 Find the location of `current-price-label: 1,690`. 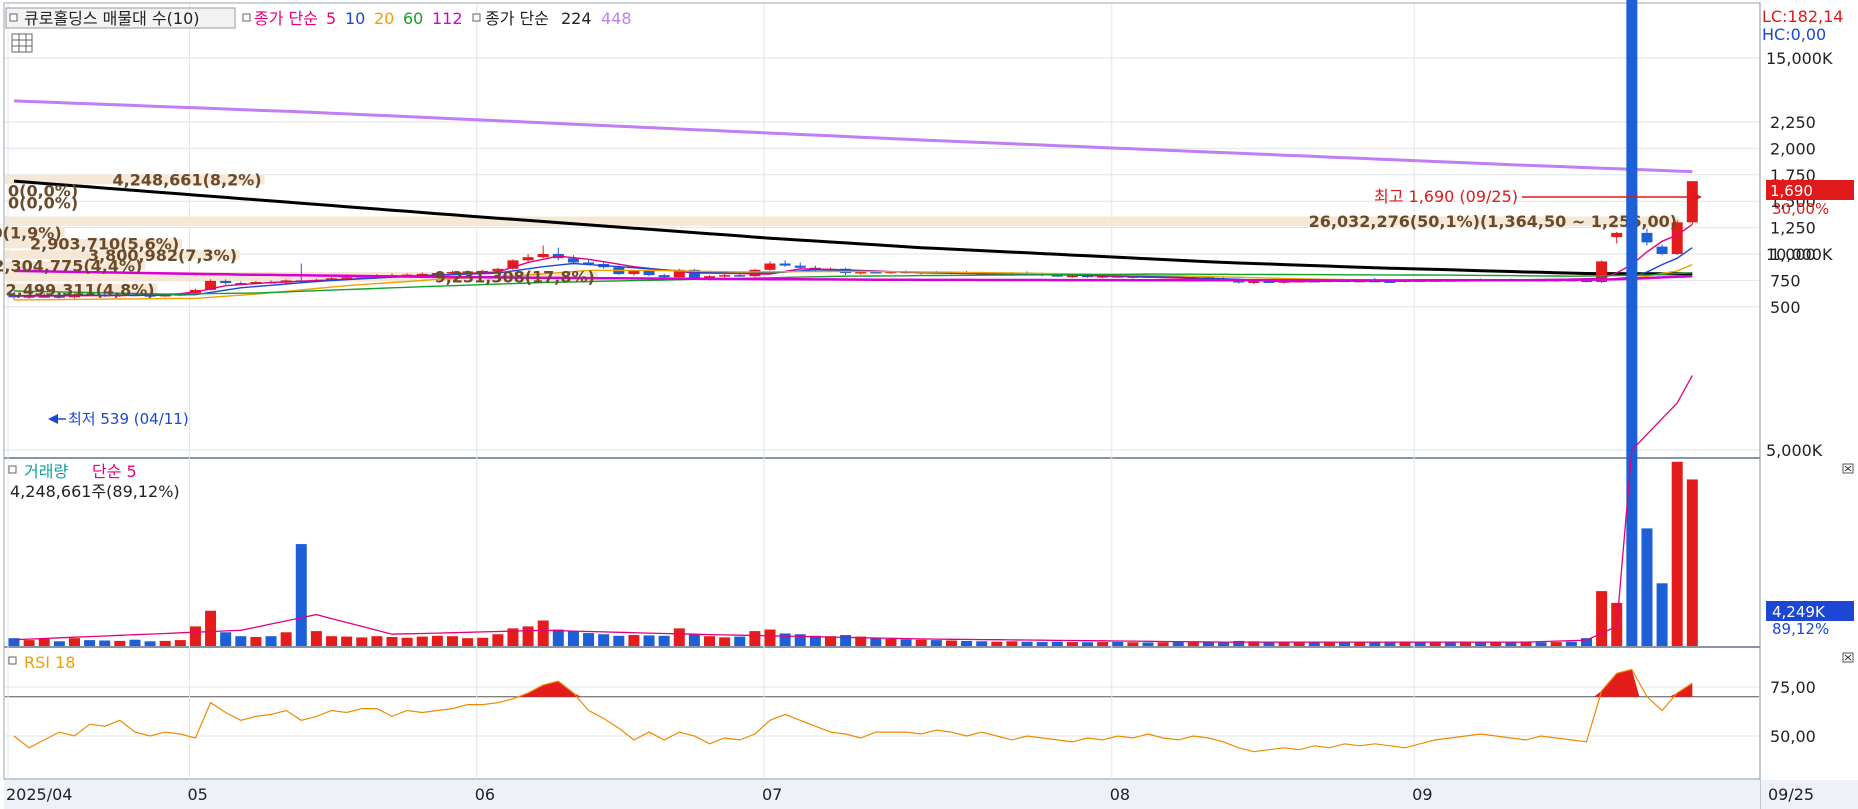

current-price-label: 1,690 is located at coordinates (1791, 191).